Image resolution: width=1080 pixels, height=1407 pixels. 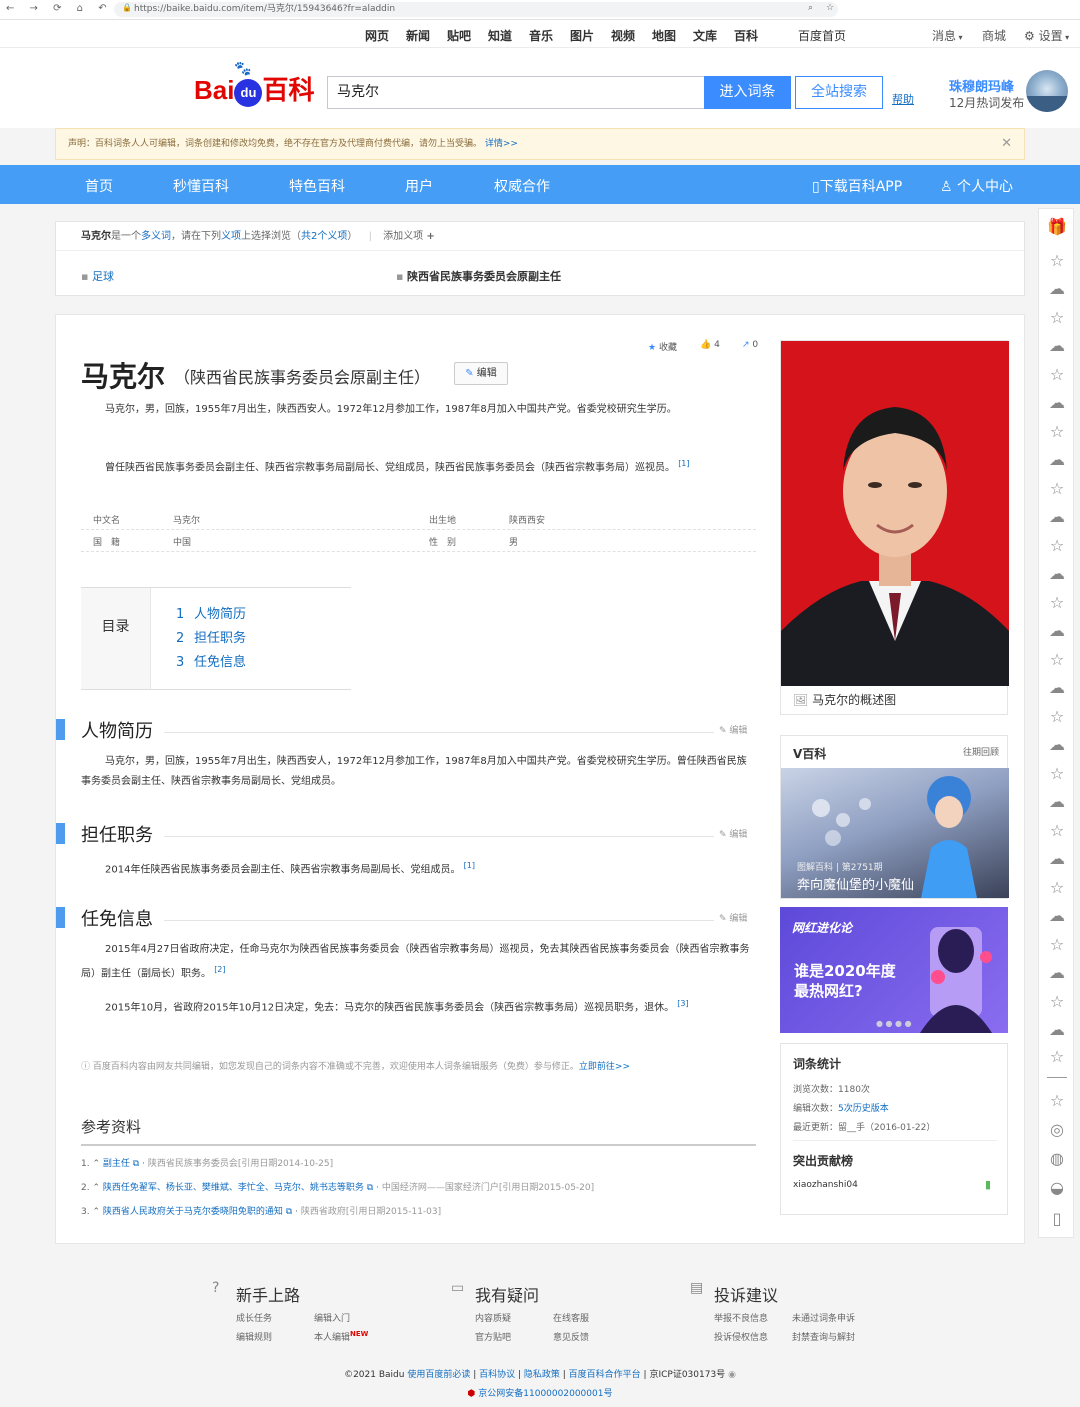 What do you see at coordinates (542, 1375) in the screenshot?
I see `footer-link: 隐私政策` at bounding box center [542, 1375].